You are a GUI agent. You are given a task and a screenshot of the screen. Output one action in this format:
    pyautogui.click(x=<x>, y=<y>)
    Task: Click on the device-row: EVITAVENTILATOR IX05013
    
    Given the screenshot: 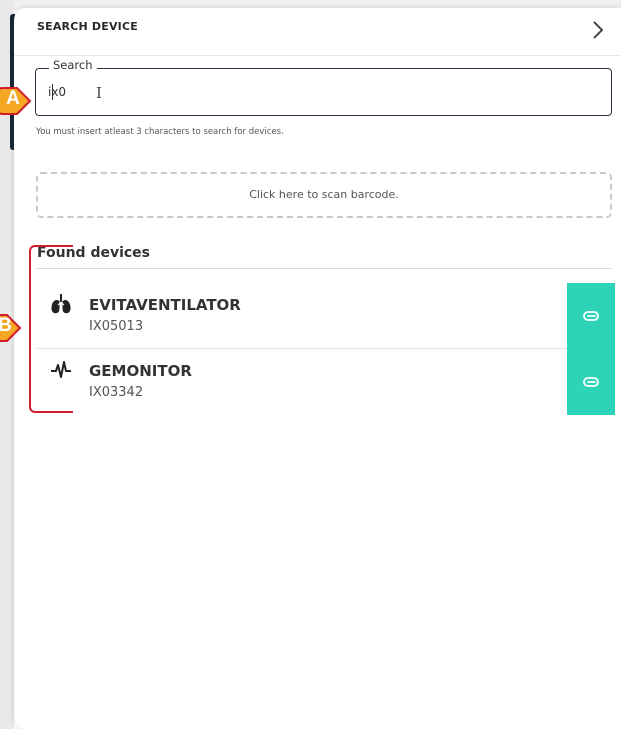 What is the action you would take?
    pyautogui.click(x=302, y=316)
    